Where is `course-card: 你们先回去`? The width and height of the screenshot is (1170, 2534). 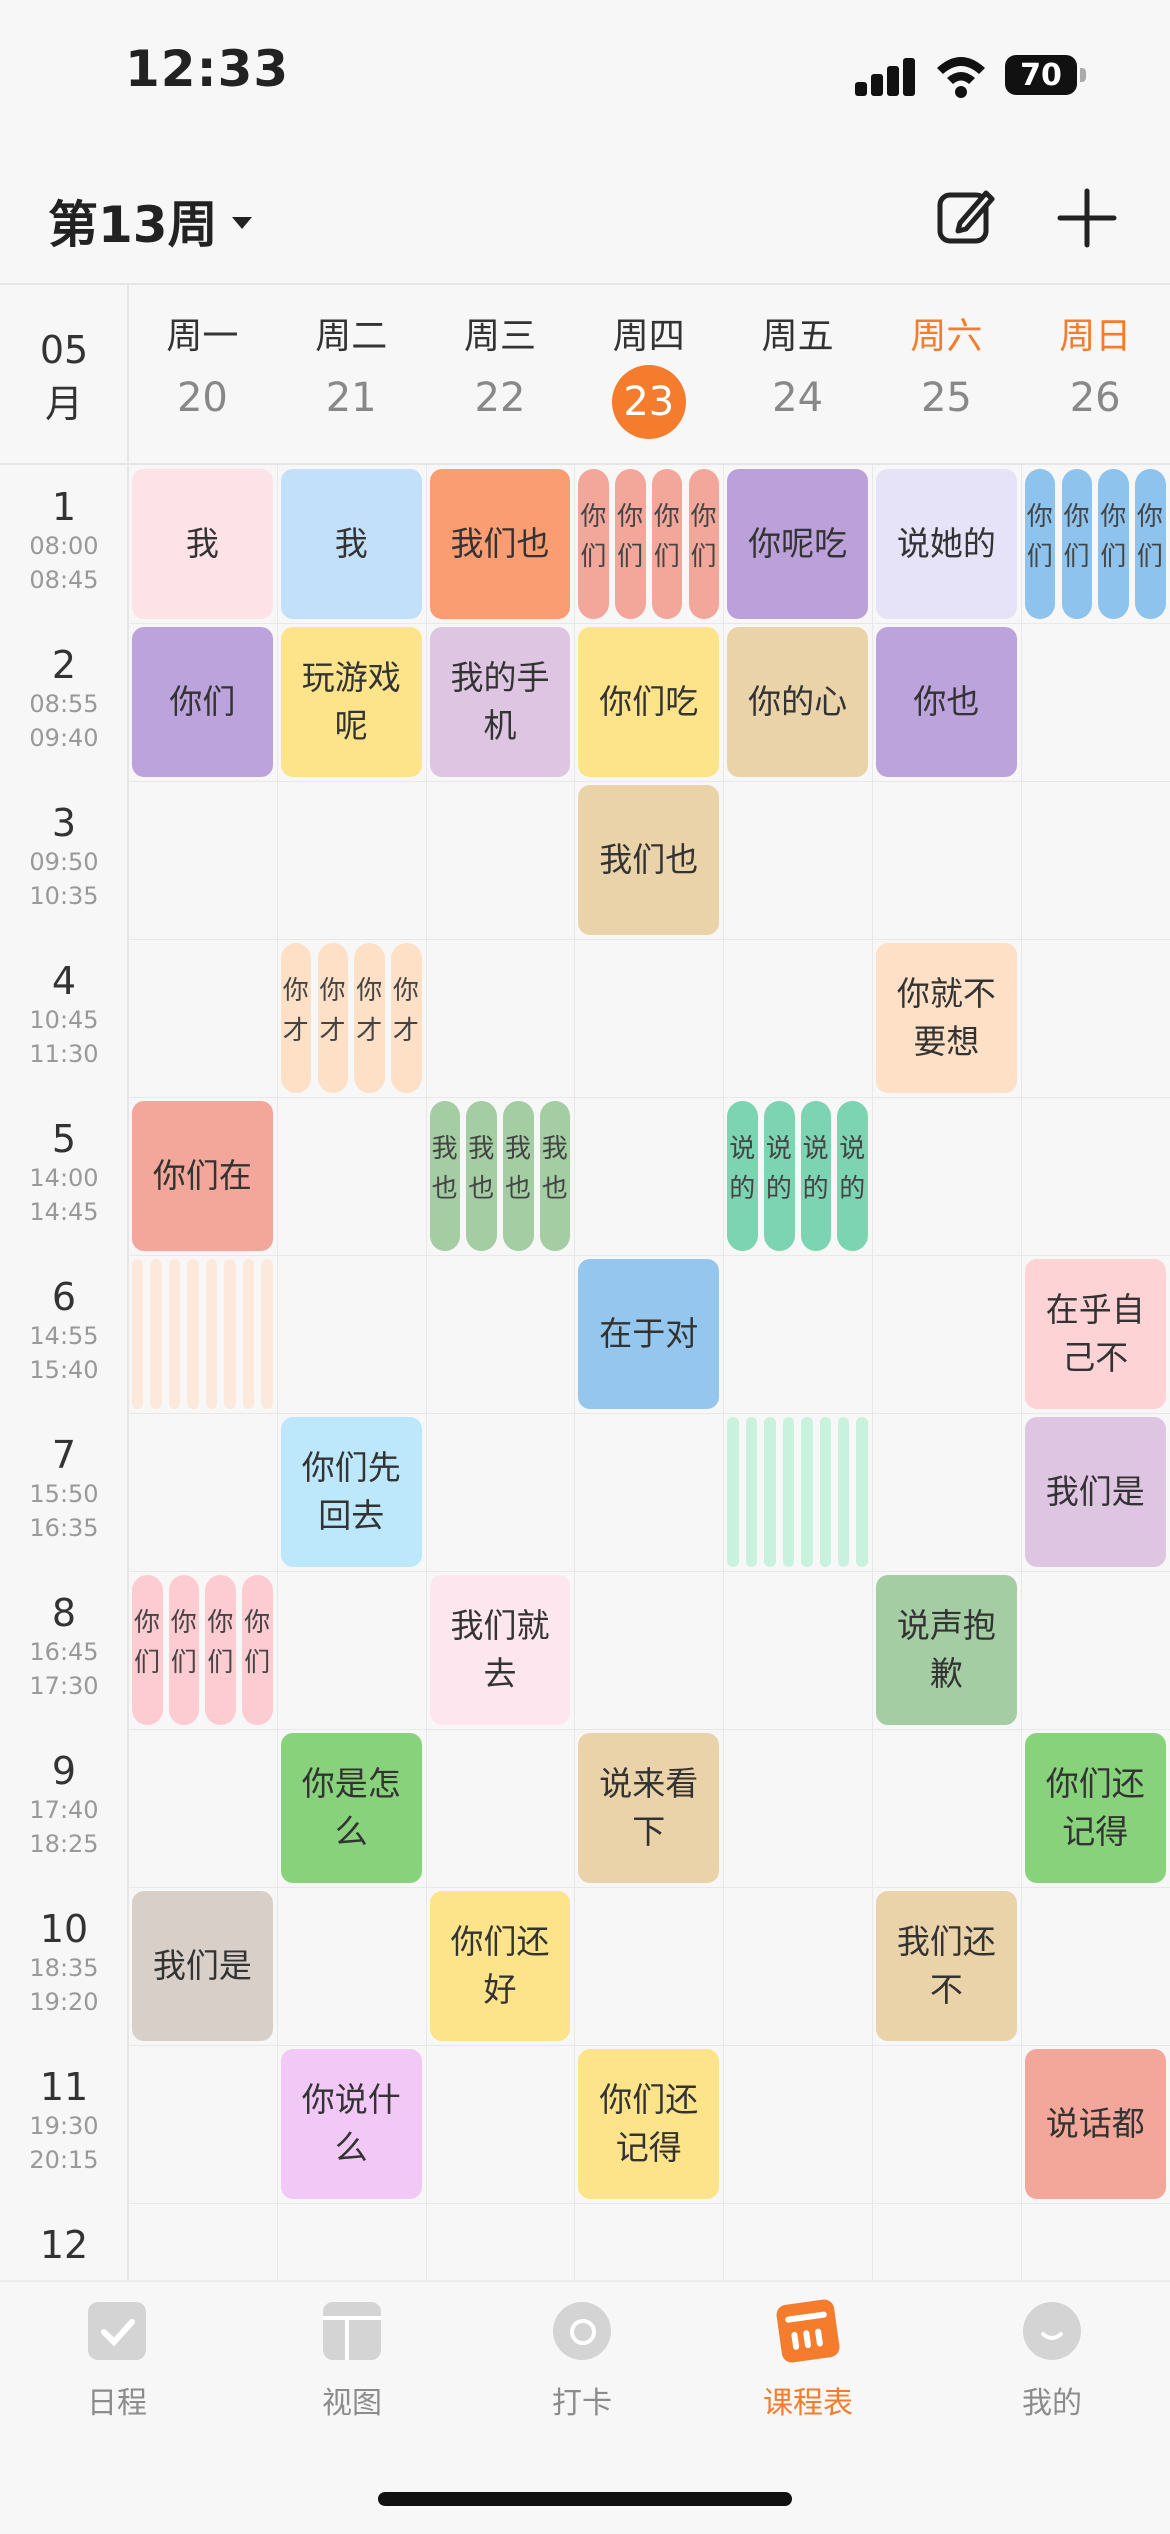 course-card: 你们先回去 is located at coordinates (351, 1492).